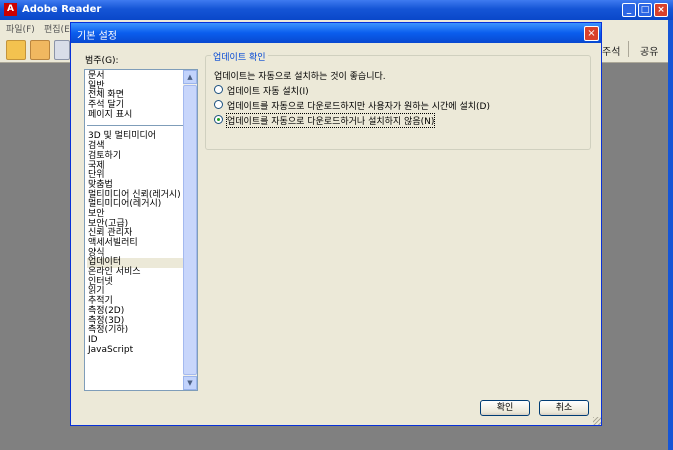 The height and width of the screenshot is (450, 673). What do you see at coordinates (62, 50) in the screenshot?
I see `save-icon` at bounding box center [62, 50].